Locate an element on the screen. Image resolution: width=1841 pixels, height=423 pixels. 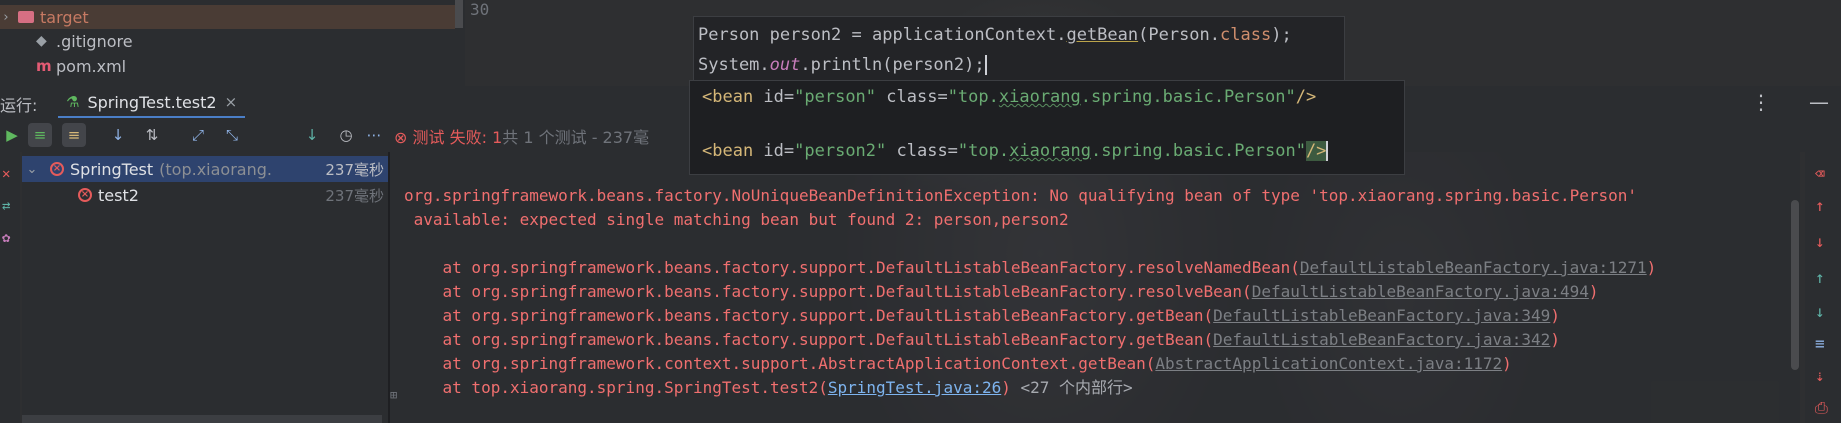
git-icon: ◆ is located at coordinates (41, 41).